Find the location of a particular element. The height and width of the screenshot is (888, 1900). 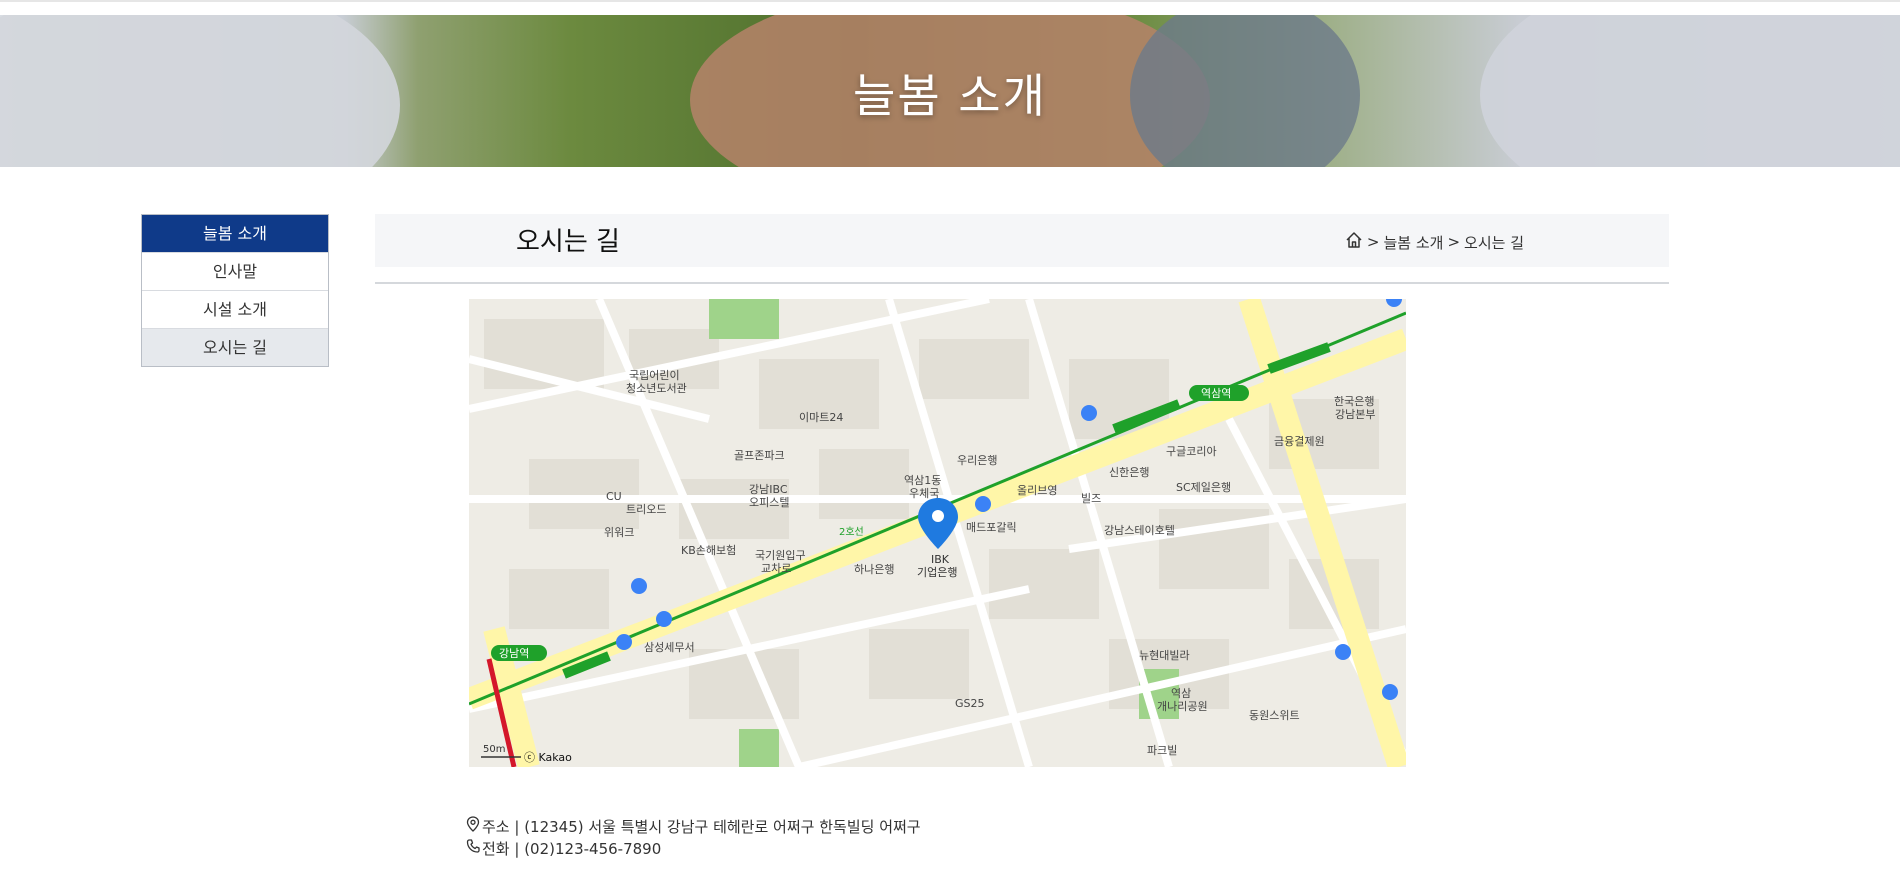

sidebar-item-greeting: 인사말 is located at coordinates (235, 271).